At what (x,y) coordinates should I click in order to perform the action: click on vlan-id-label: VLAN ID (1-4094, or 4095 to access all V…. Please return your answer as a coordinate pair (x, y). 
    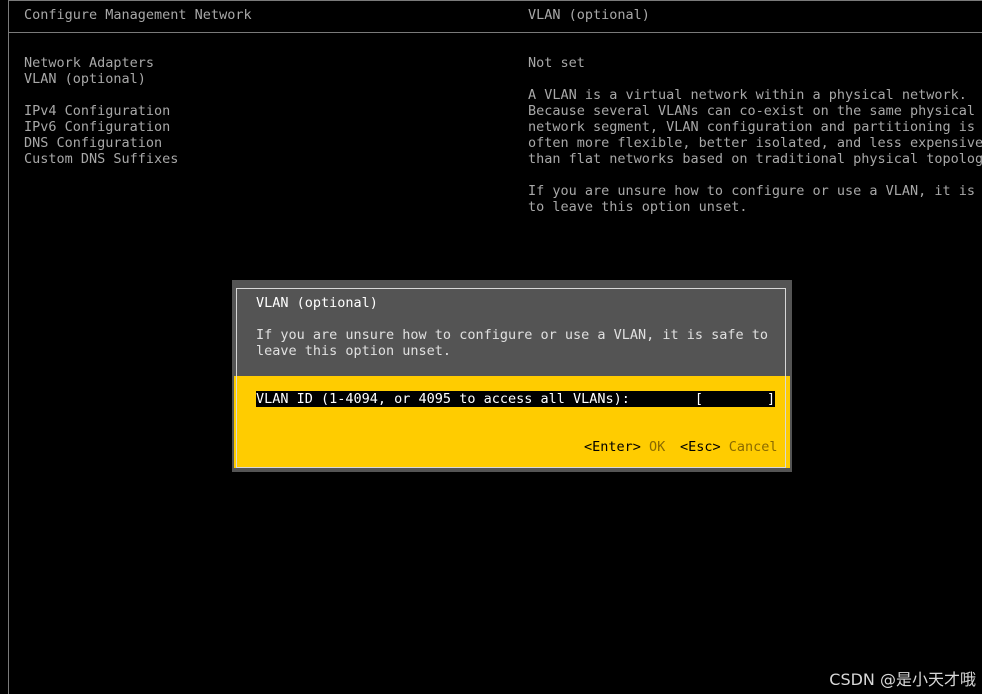
    Looking at the image, I should click on (443, 399).